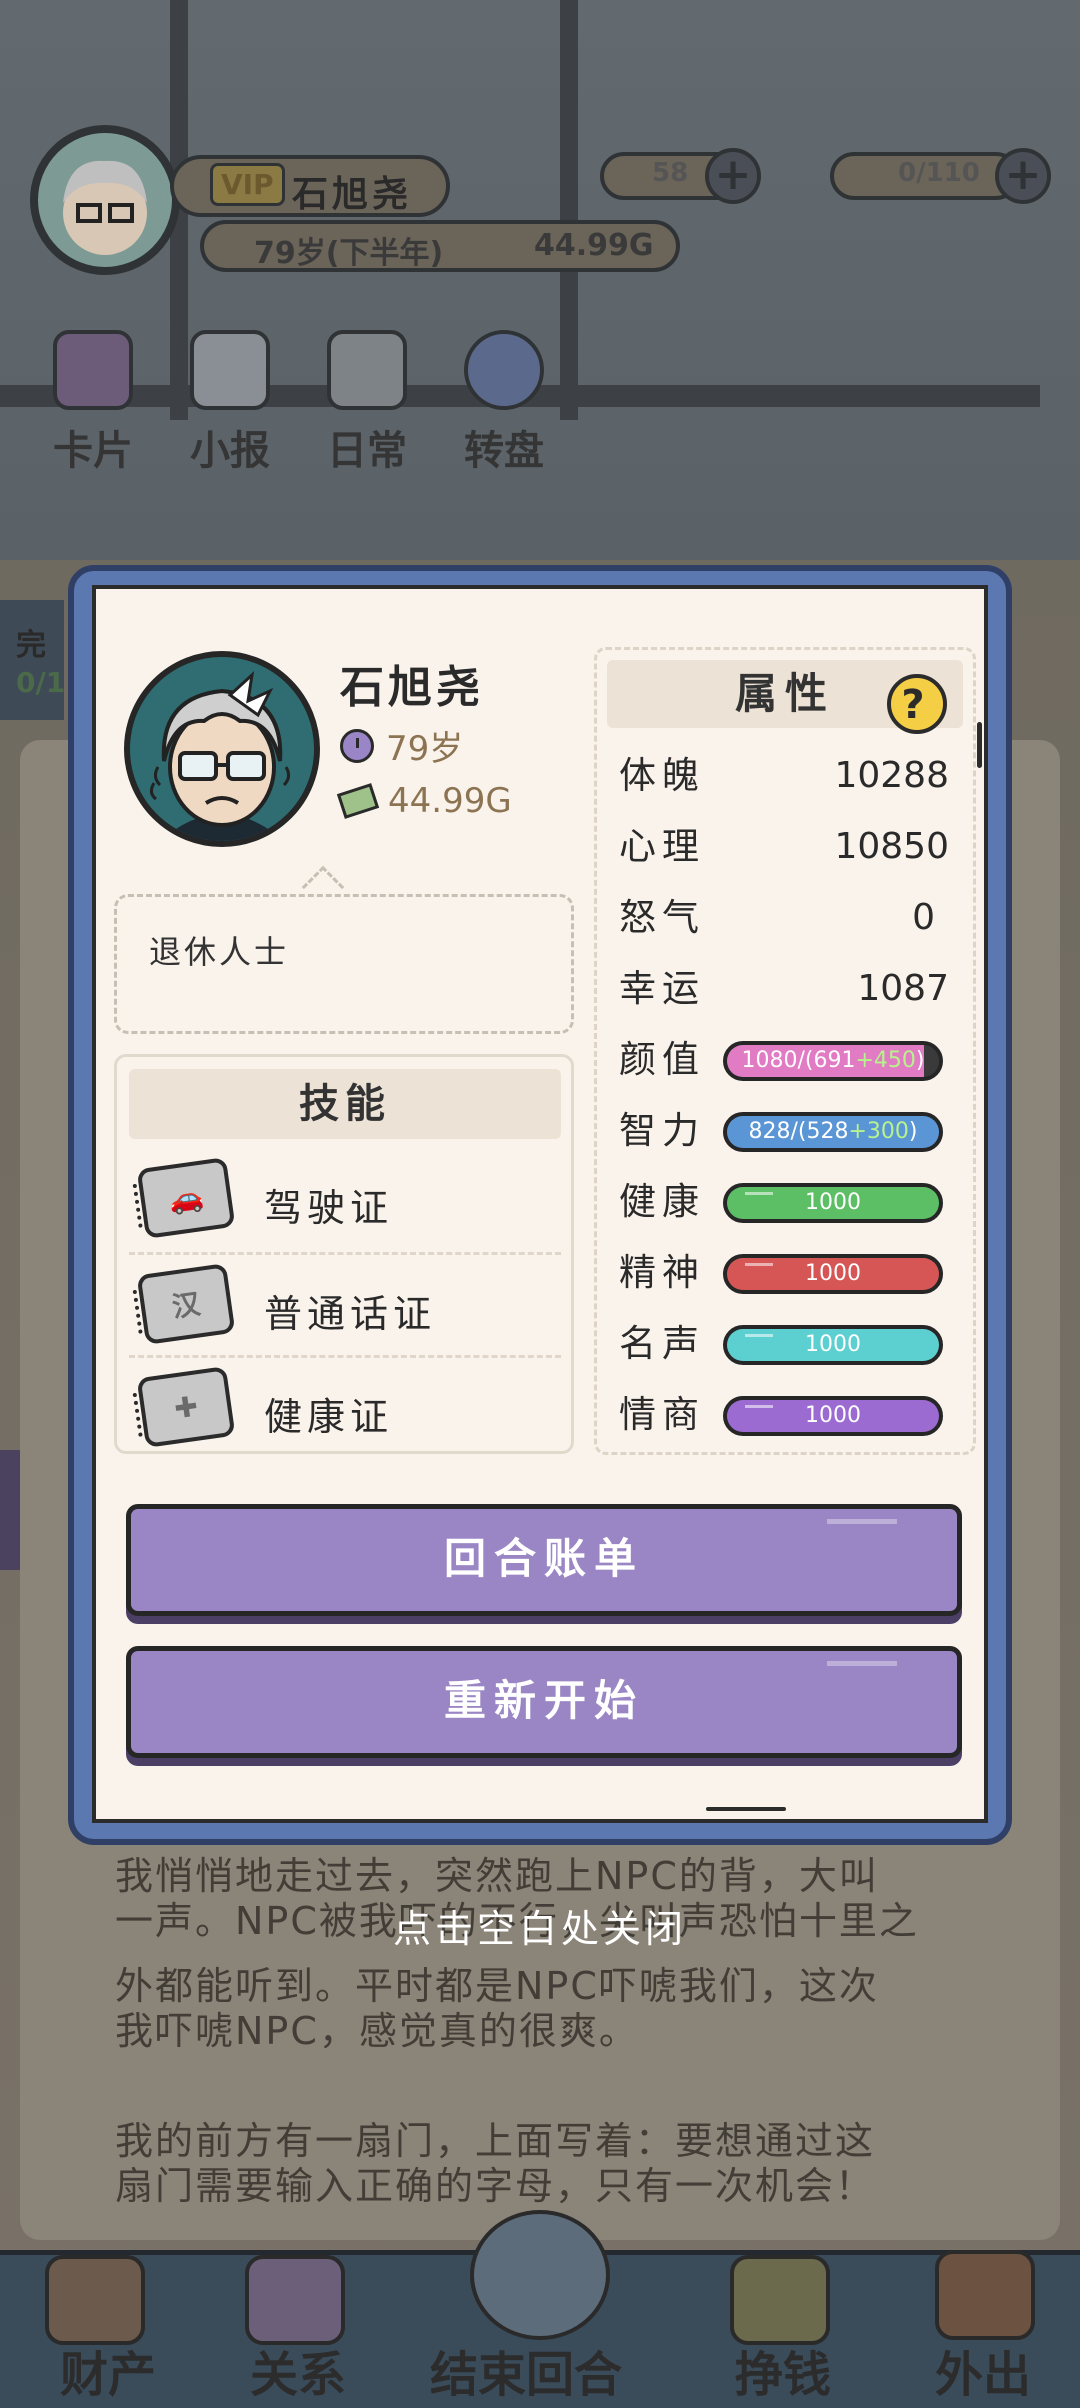 Image resolution: width=1080 pixels, height=2408 pixels. I want to click on menu-wheel-label: 转盘, so click(504, 451).